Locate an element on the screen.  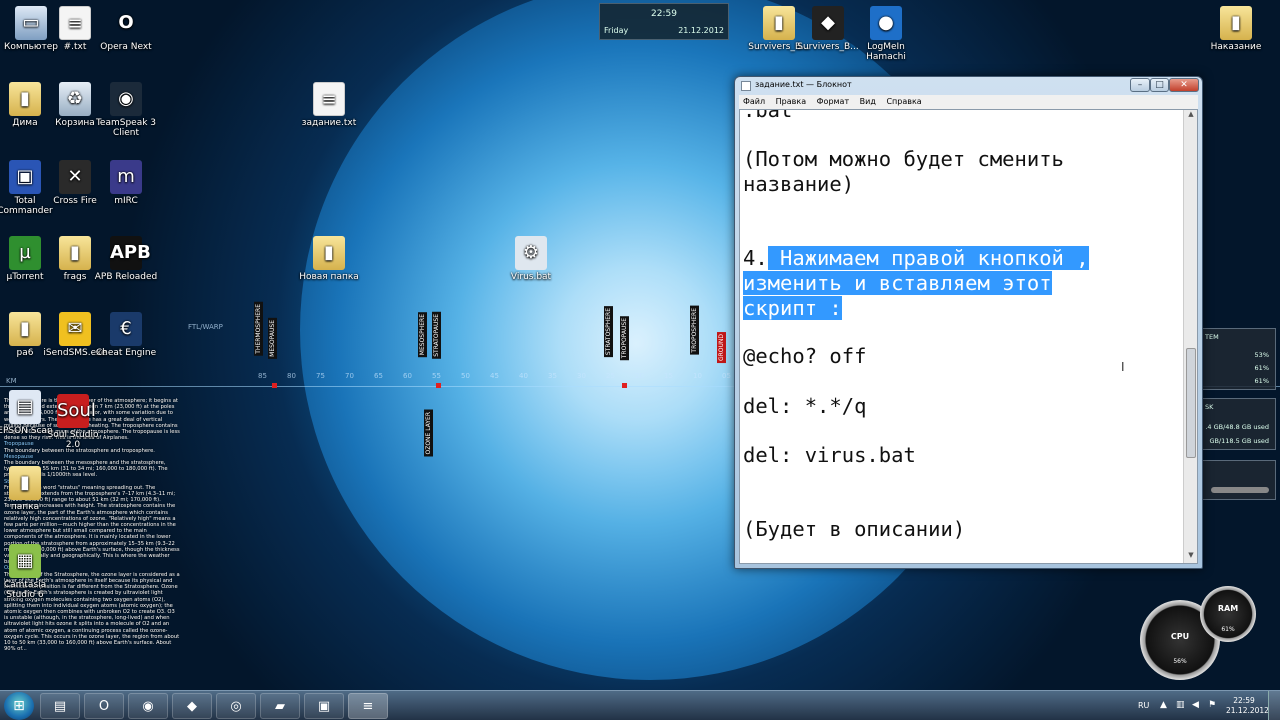
mirc-icon: m is located at coordinates (126, 177).